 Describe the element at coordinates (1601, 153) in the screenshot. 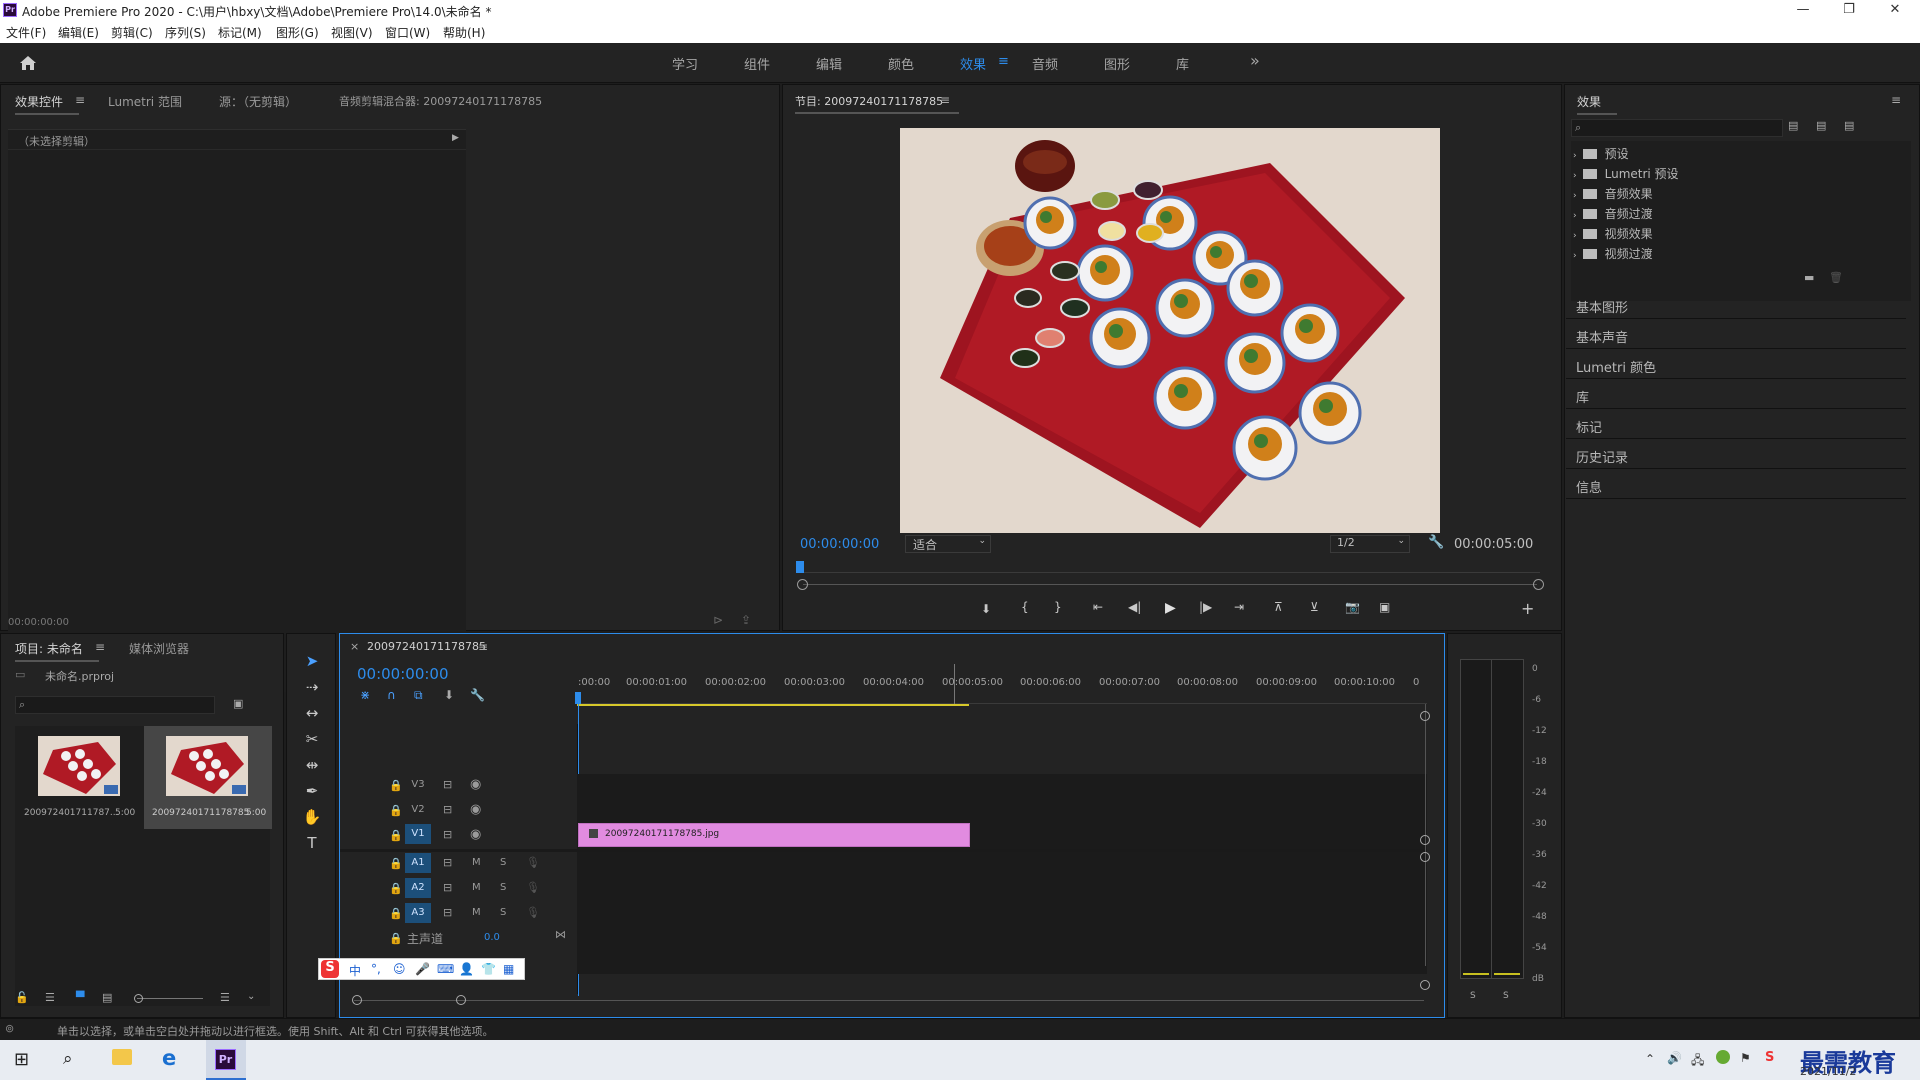

I see `effects-folder-presets: › 预设` at that location.